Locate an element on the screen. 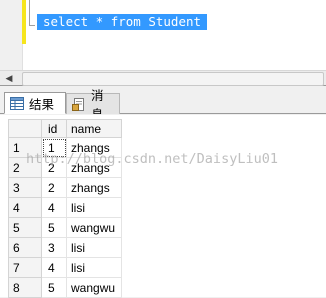 The width and height of the screenshot is (326, 298). grid-corner-cell is located at coordinates (25, 128).